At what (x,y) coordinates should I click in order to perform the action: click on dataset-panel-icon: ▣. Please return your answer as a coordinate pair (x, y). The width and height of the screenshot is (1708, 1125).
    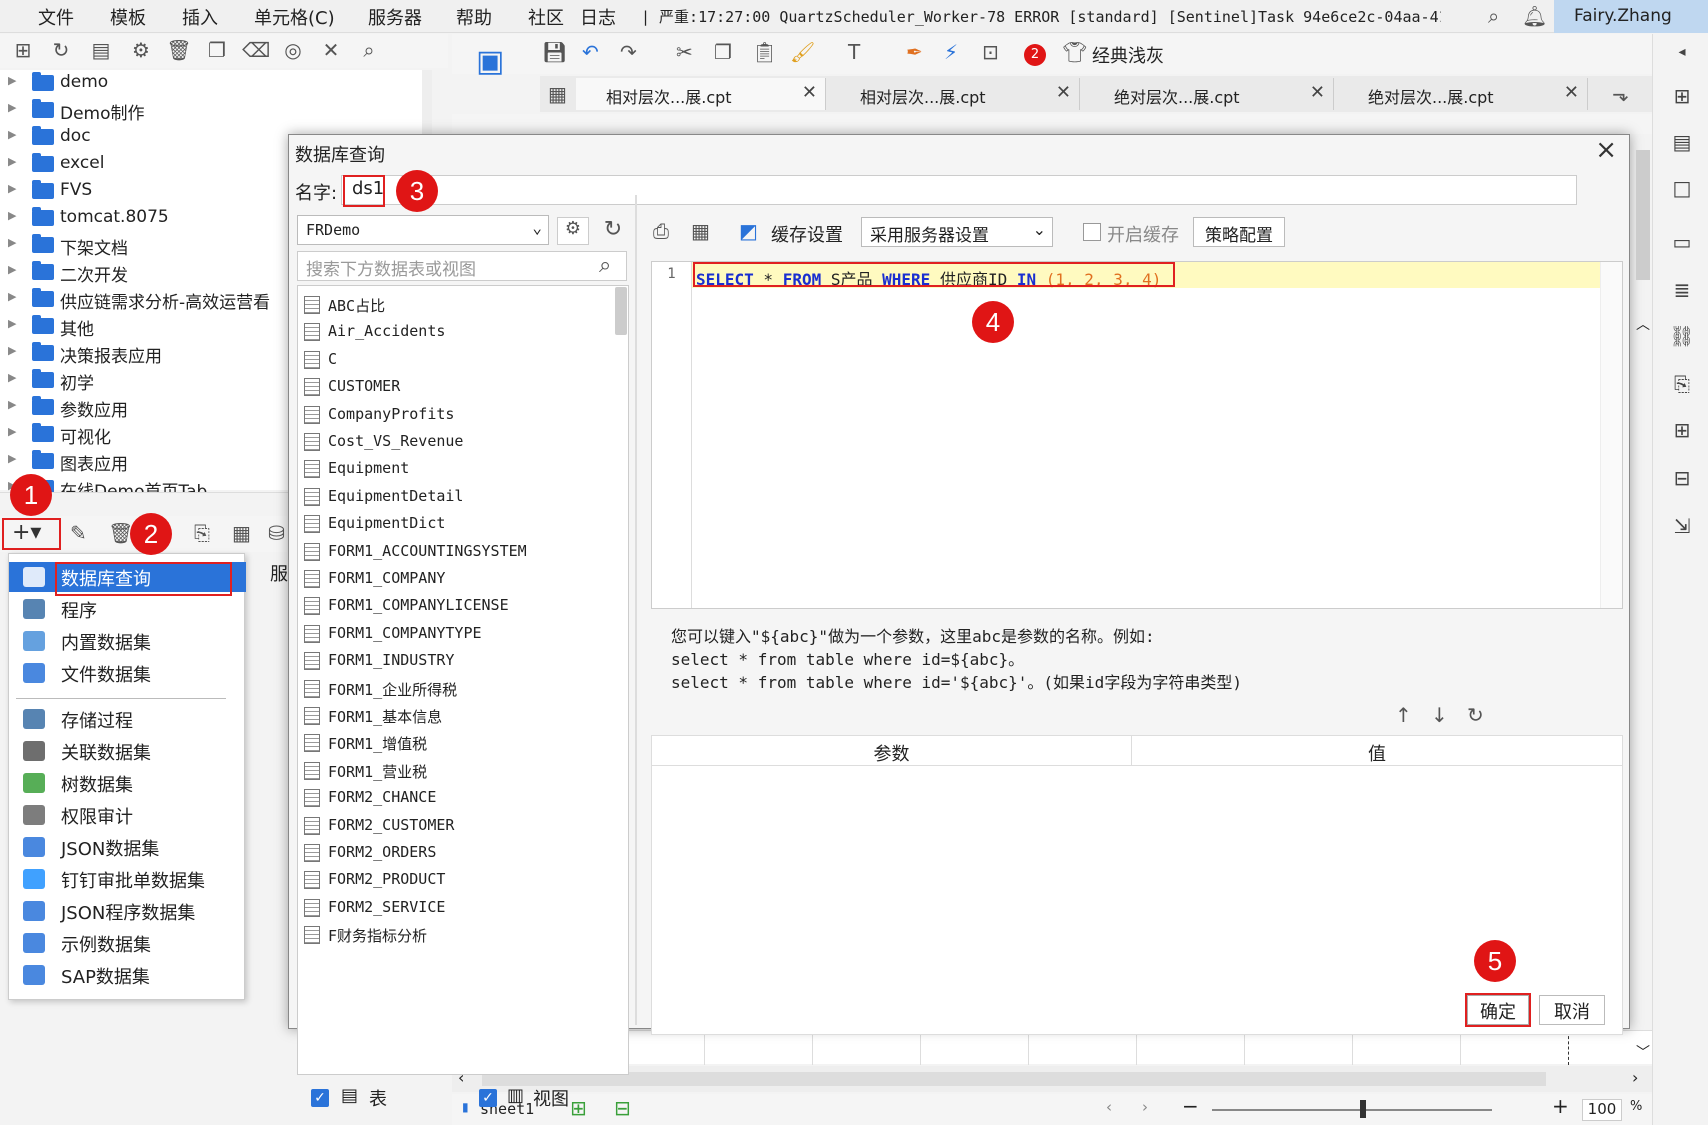
    Looking at the image, I should click on (490, 61).